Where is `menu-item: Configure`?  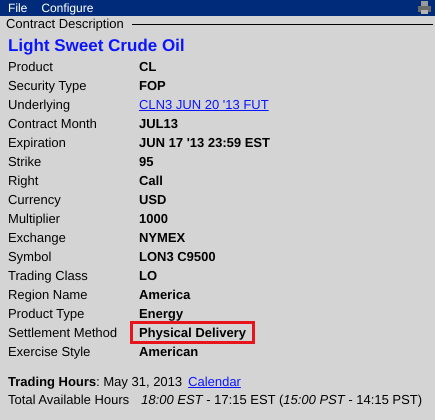
menu-item: Configure is located at coordinates (67, 8).